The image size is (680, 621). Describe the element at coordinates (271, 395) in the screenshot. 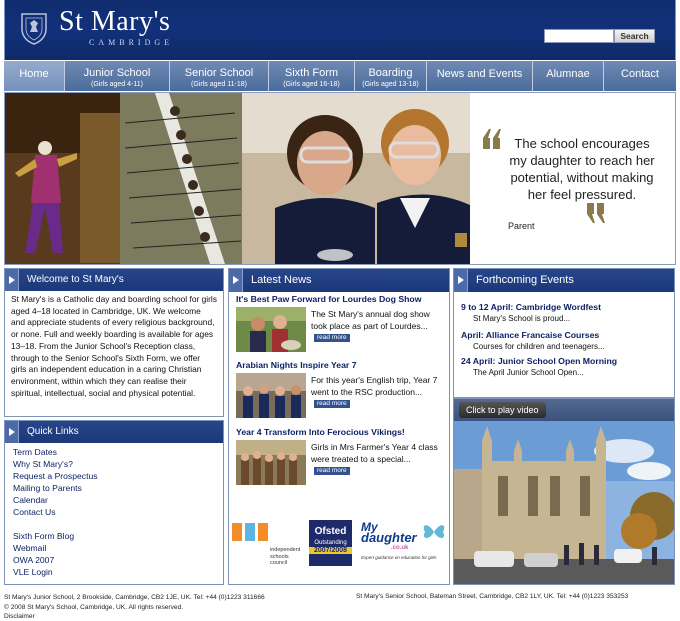

I see `news-thumbnail-arabian-nights` at that location.